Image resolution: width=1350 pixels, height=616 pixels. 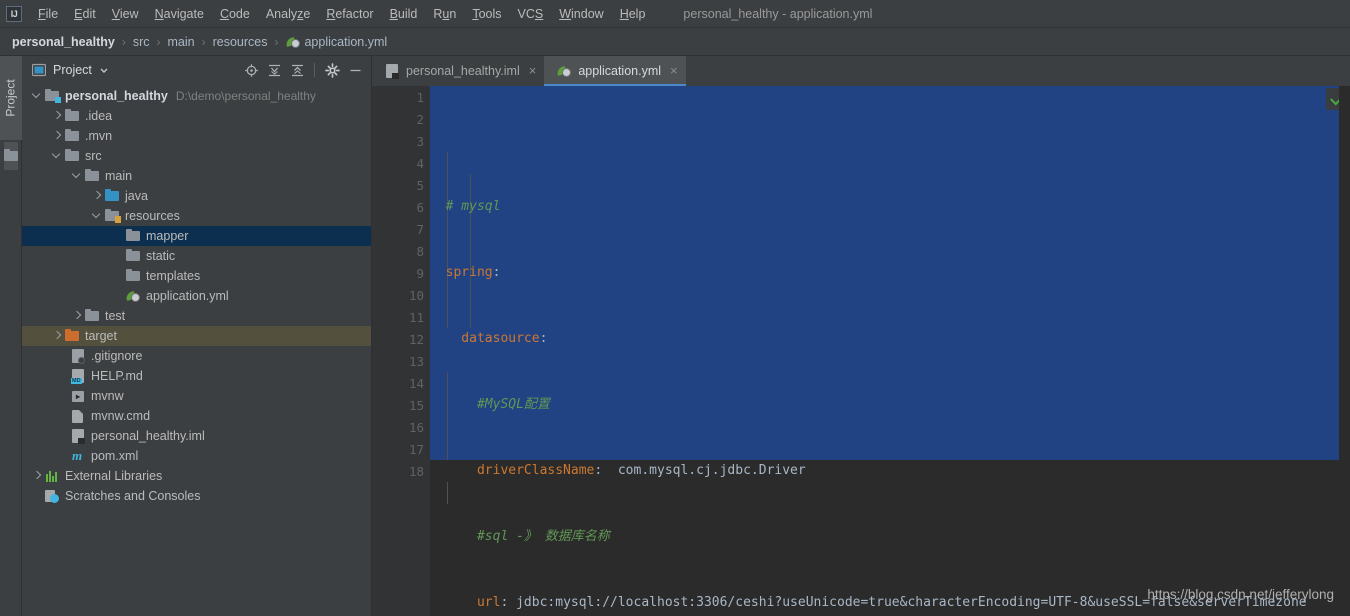 I want to click on menu-help: Help, so click(x=633, y=14).